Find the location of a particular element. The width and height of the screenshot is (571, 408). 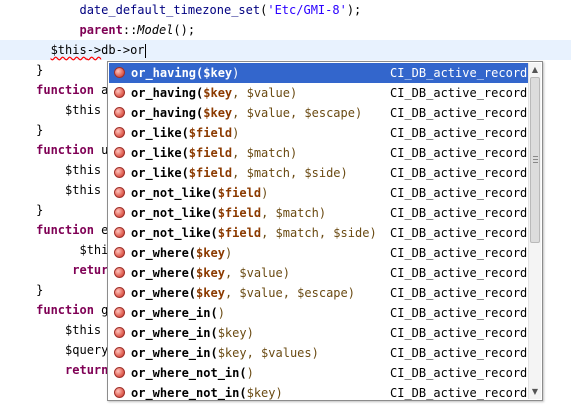

method-signature: or_where($key, $value, $escape) is located at coordinates (243, 293).